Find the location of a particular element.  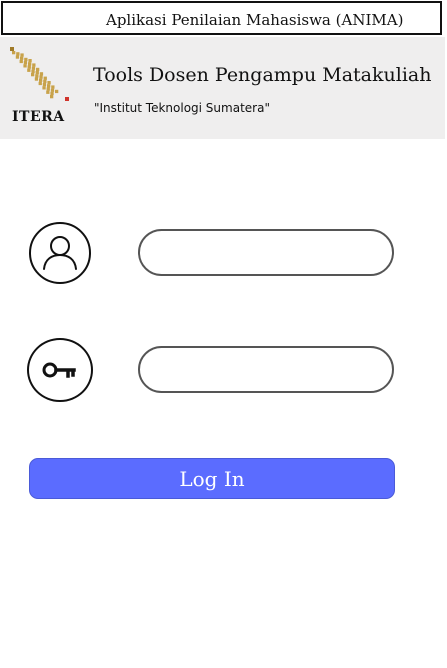

login-button: Log In is located at coordinates (212, 478).